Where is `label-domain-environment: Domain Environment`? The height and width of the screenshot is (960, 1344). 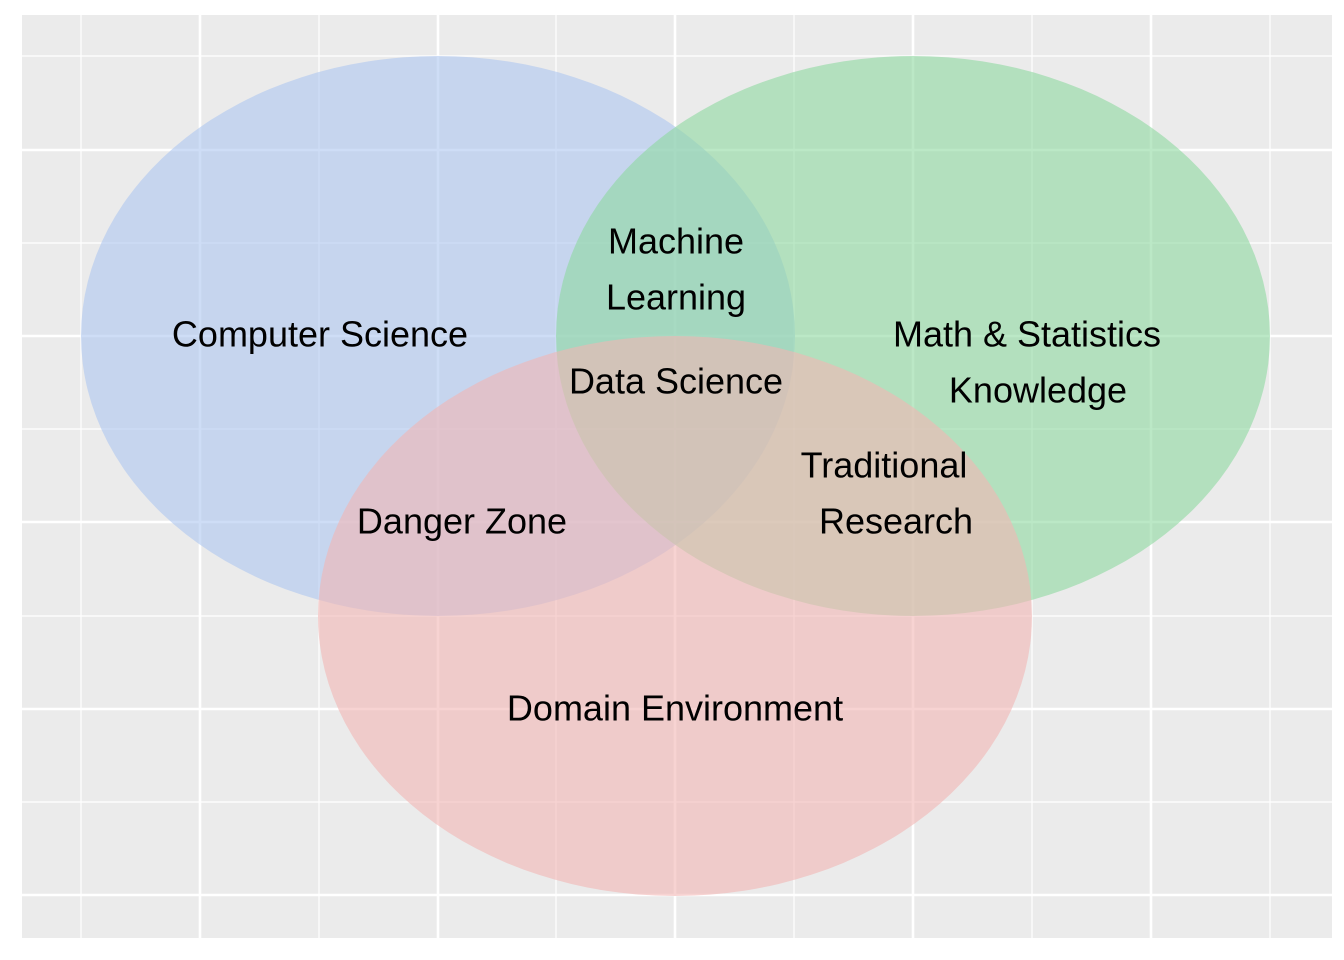 label-domain-environment: Domain Environment is located at coordinates (675, 708).